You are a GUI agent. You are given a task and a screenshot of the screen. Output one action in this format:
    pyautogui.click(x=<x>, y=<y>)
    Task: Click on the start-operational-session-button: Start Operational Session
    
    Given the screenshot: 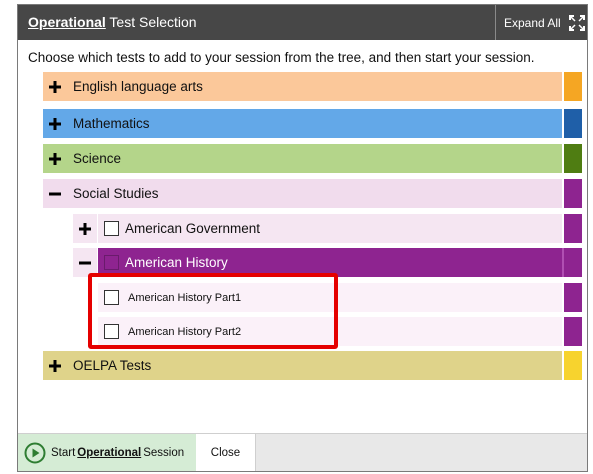 What is the action you would take?
    pyautogui.click(x=107, y=452)
    